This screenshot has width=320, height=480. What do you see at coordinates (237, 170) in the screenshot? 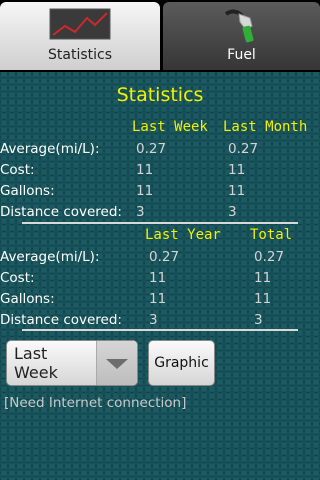
I see `value-cost-last-month: 11` at bounding box center [237, 170].